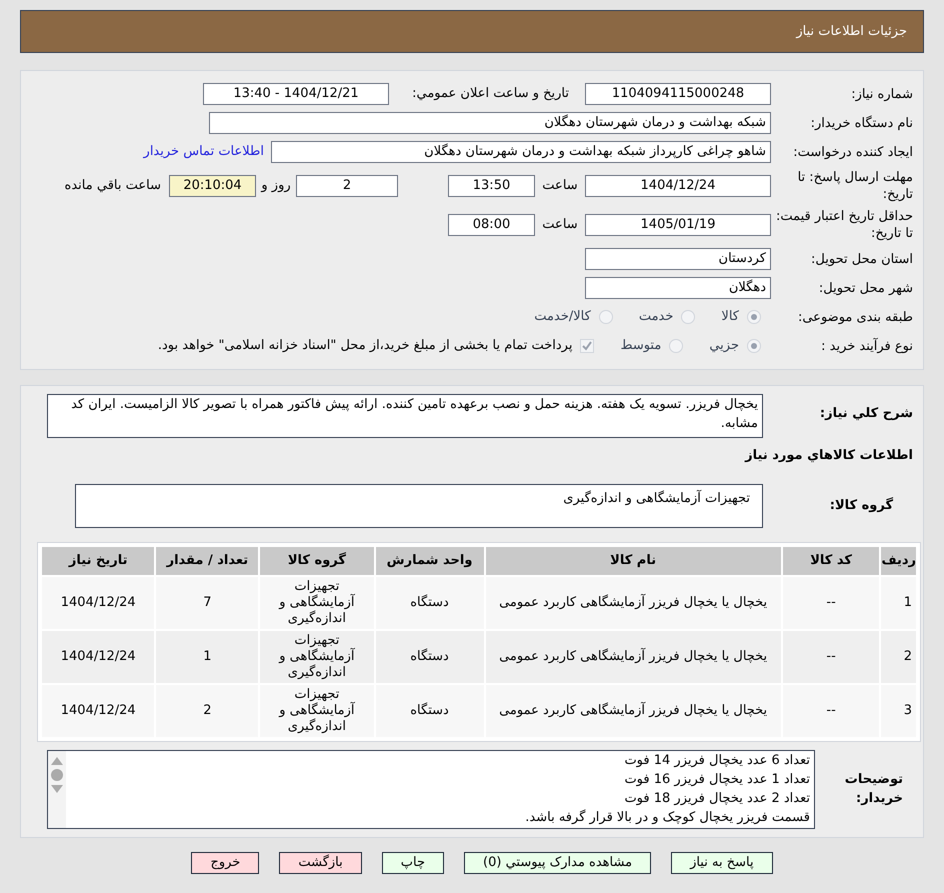 The width and height of the screenshot is (944, 893). I want to click on field-label: نام دستگاه خريدار:, so click(861, 123).